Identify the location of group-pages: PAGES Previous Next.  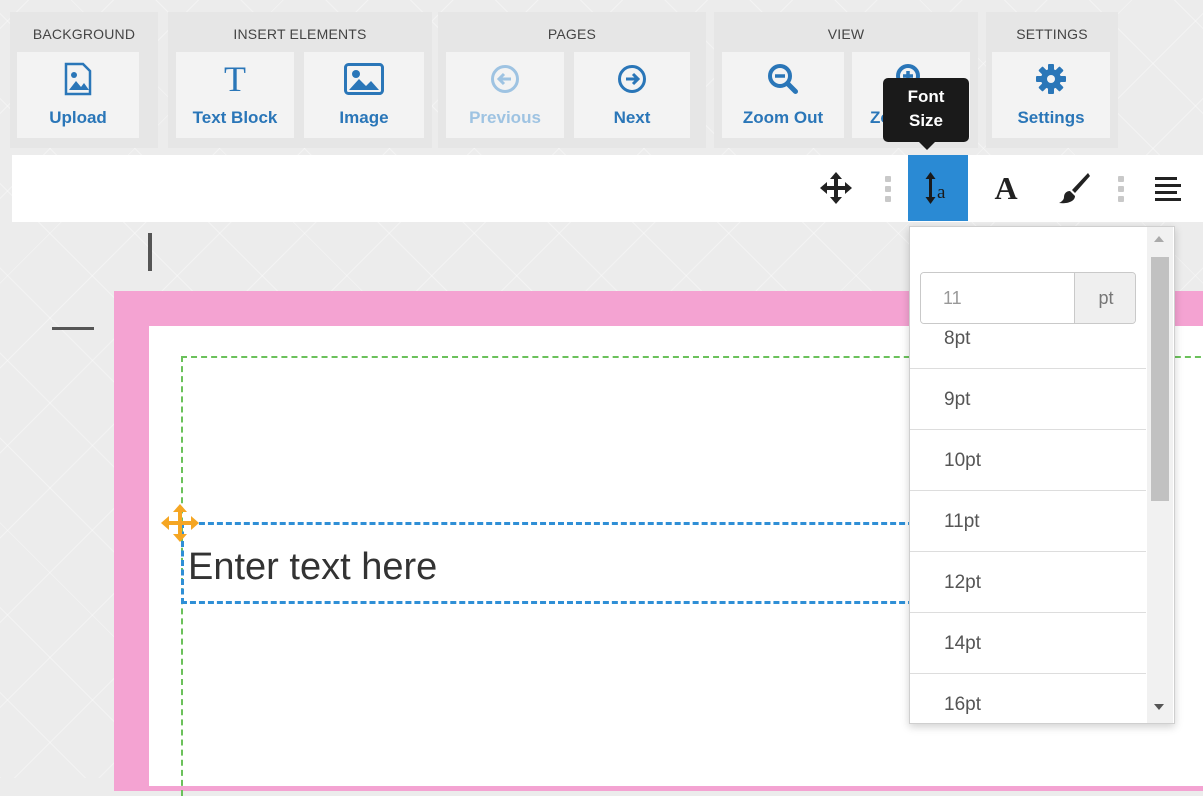
(572, 80).